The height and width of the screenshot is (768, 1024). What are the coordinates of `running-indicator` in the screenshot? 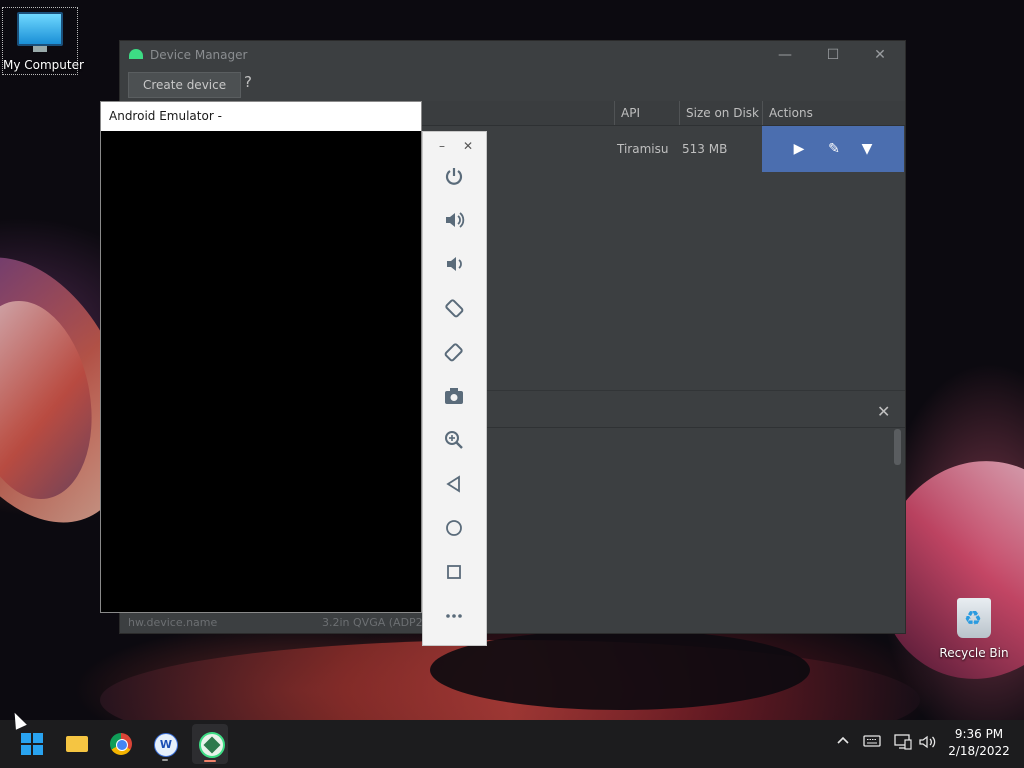 It's located at (165, 760).